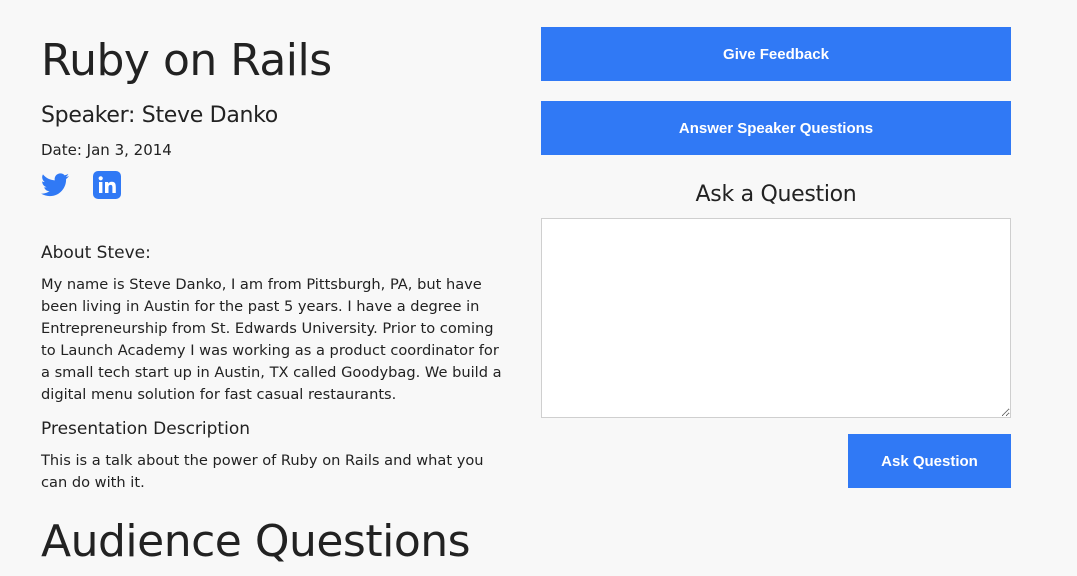  I want to click on social-links, so click(91, 185).